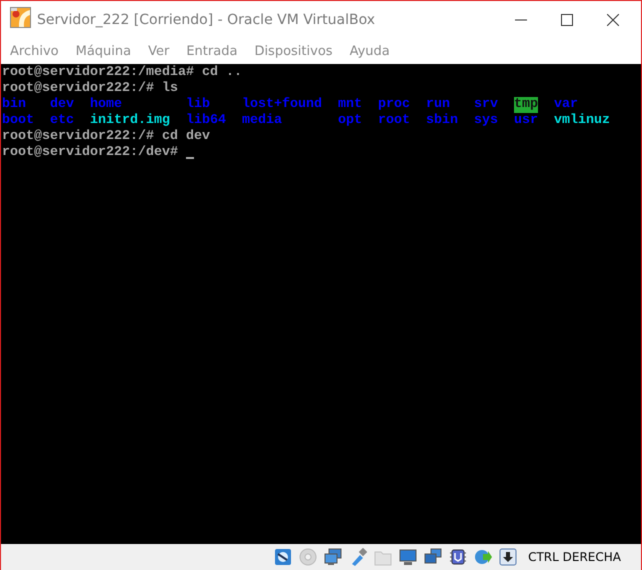  I want to click on file-name: srv, so click(486, 105).